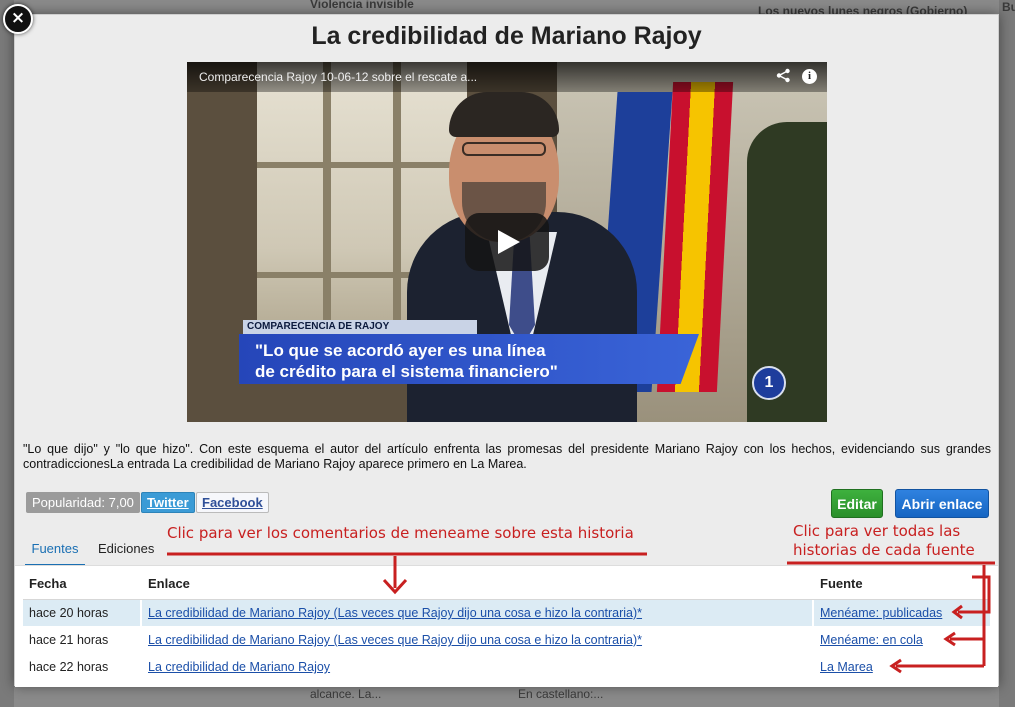 The height and width of the screenshot is (707, 1015). What do you see at coordinates (69, 667) in the screenshot?
I see `row-date: hace 22 horas` at bounding box center [69, 667].